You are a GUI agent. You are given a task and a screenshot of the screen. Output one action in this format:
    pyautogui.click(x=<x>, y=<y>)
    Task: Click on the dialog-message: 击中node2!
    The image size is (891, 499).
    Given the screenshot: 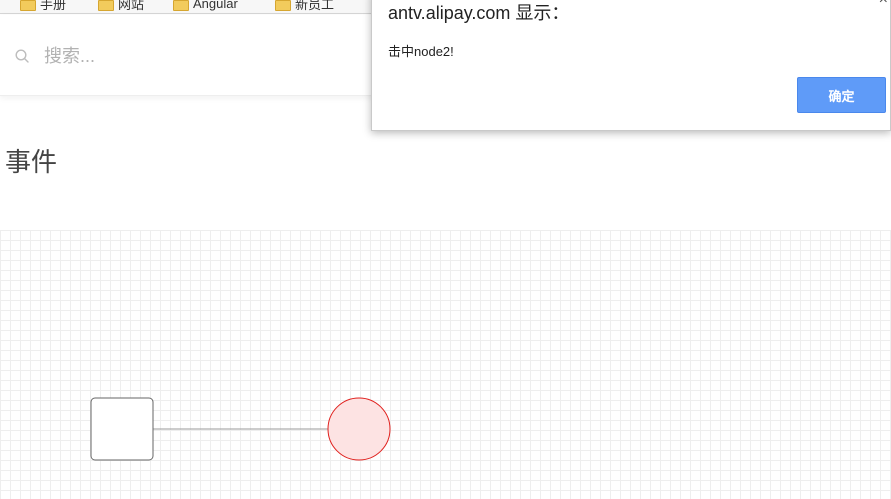 What is the action you would take?
    pyautogui.click(x=421, y=51)
    